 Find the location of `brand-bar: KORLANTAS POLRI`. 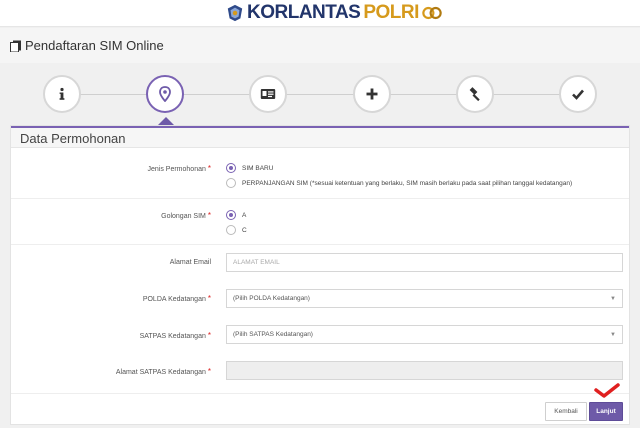

brand-bar: KORLANTAS POLRI is located at coordinates (320, 13).